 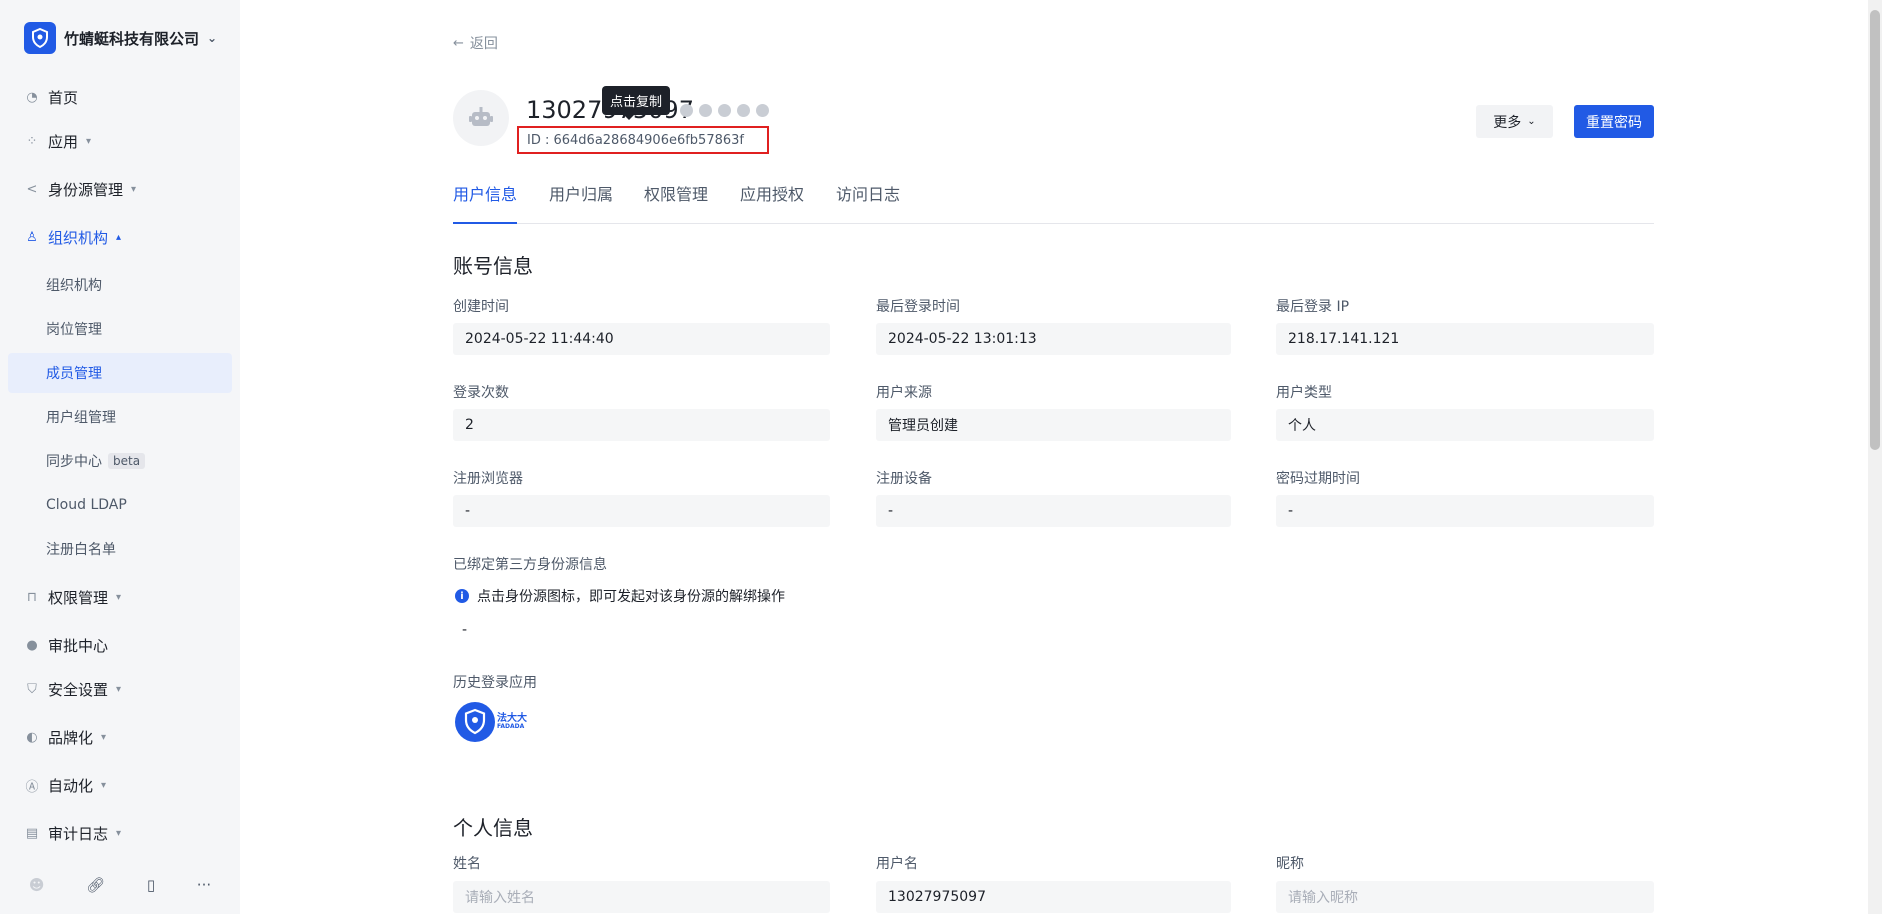 What do you see at coordinates (511, 726) in the screenshot?
I see `app-subname: FADADA` at bounding box center [511, 726].